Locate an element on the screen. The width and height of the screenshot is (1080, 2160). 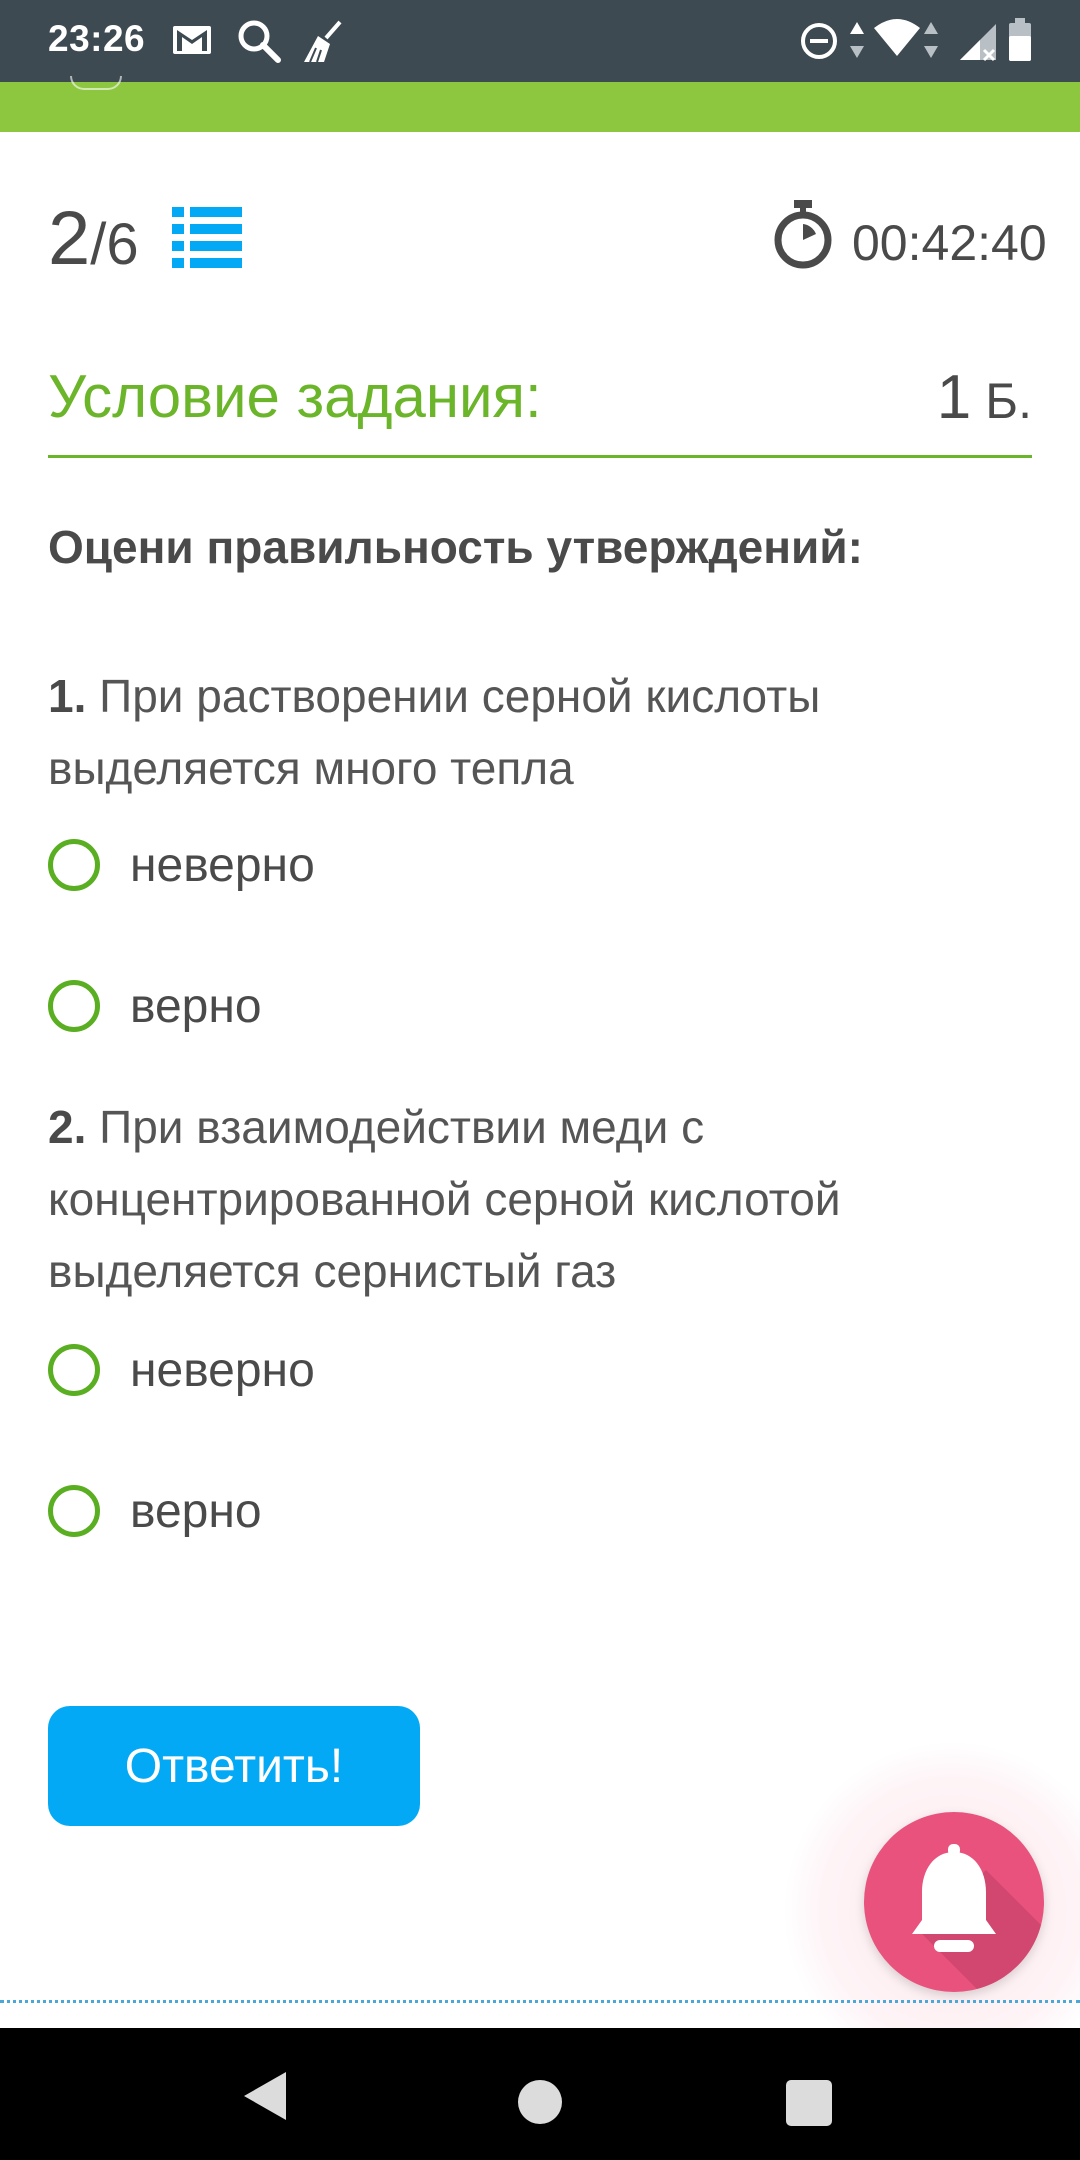
q2-option-false: неверно is located at coordinates (181, 1370).